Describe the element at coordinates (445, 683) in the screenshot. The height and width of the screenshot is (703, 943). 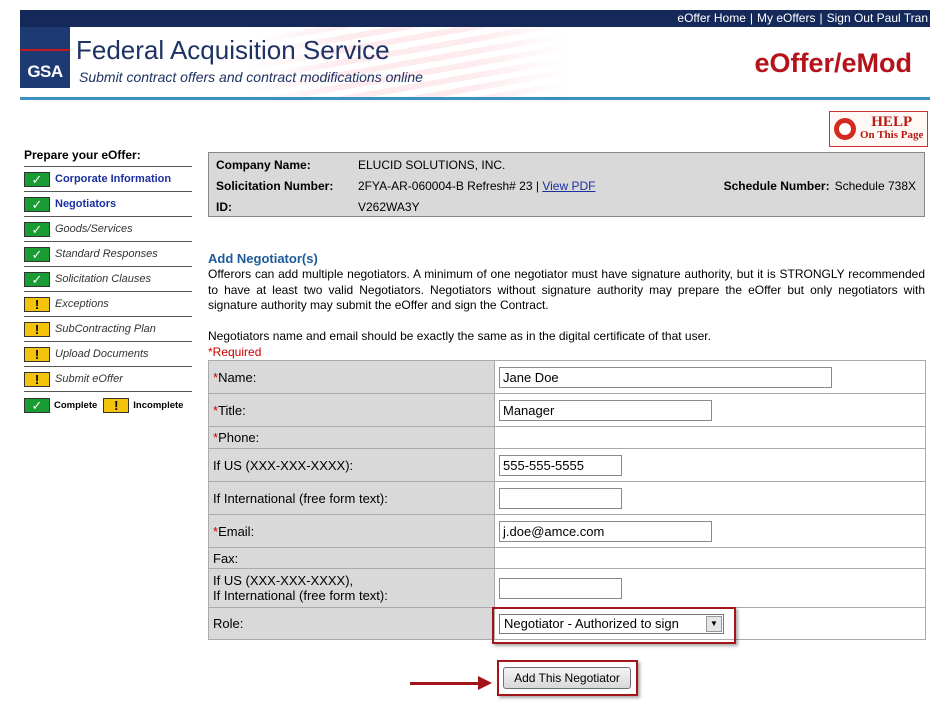
I see `annotation-arrow-shaft` at that location.